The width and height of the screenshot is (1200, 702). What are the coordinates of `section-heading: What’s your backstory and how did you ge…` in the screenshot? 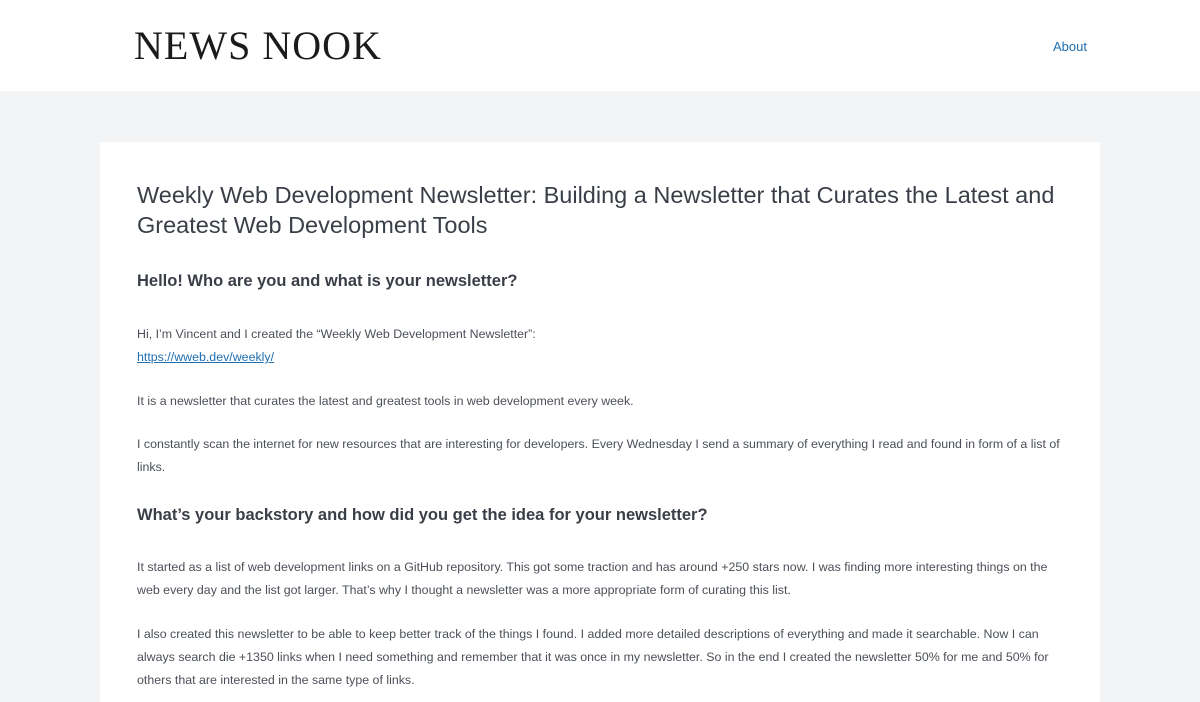 It's located at (422, 515).